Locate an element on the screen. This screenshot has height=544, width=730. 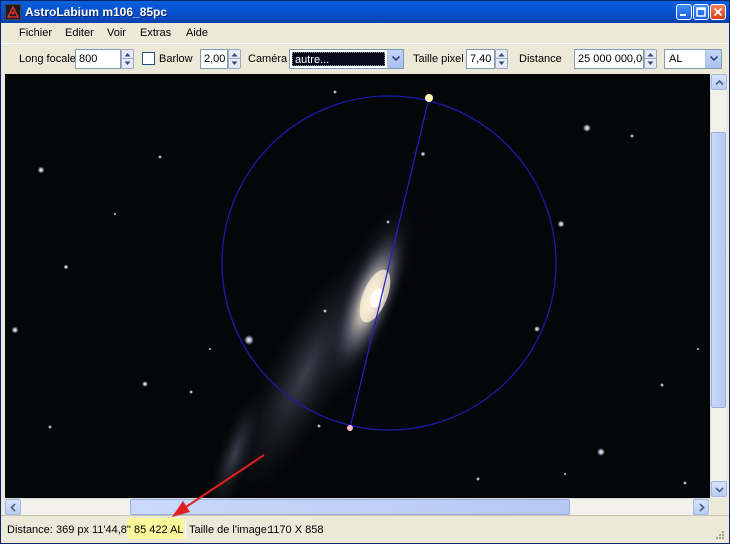
pixel-up-button is located at coordinates (501, 54).